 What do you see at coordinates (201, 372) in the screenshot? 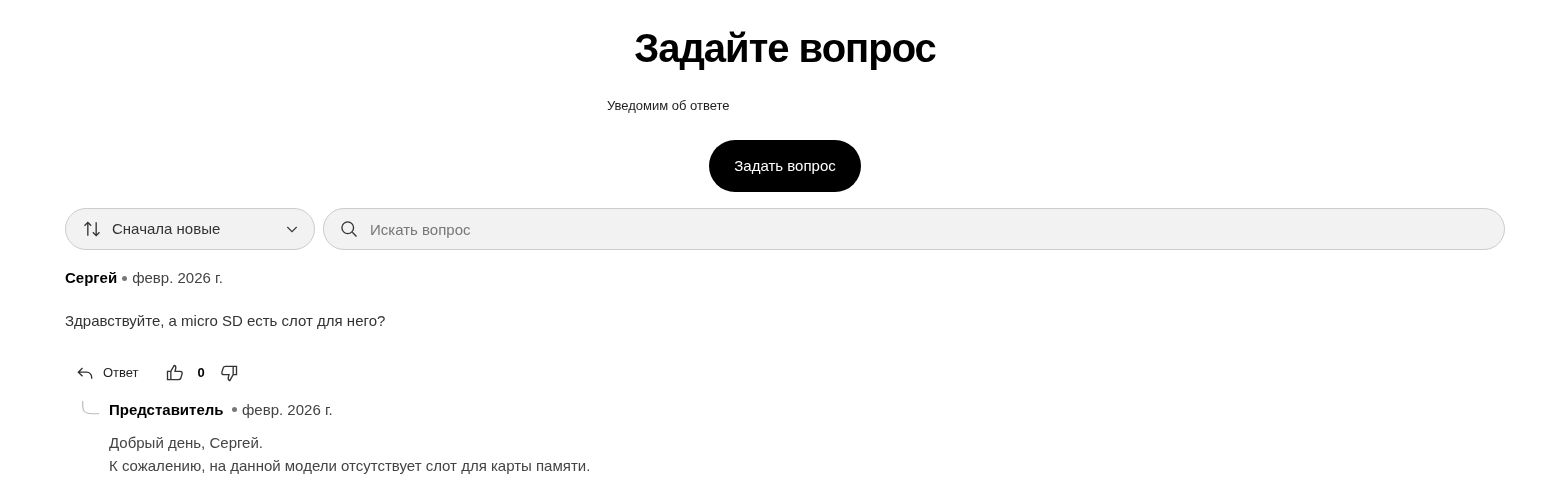
I see `like-count: 0` at bounding box center [201, 372].